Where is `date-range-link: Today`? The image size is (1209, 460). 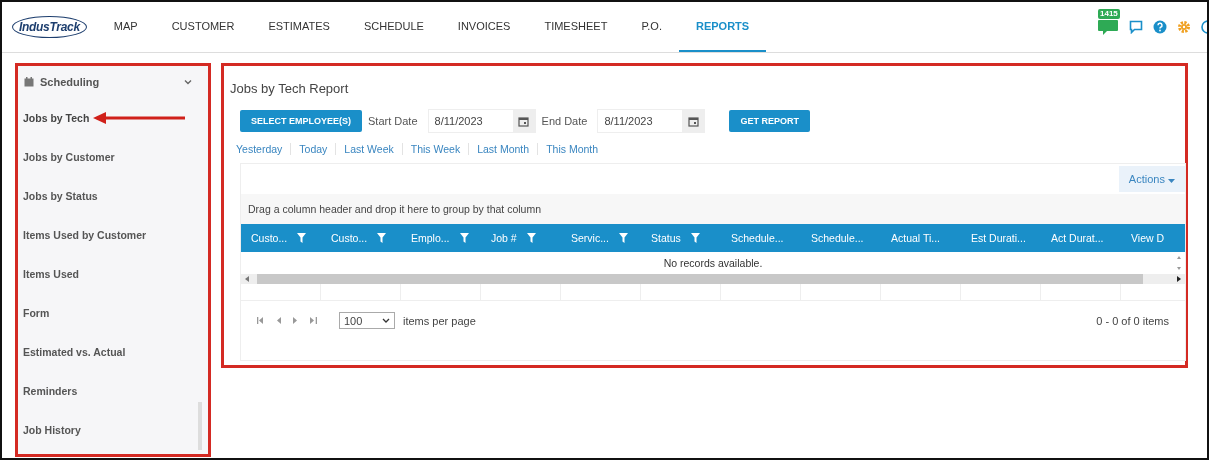
date-range-link: Today is located at coordinates (313, 149).